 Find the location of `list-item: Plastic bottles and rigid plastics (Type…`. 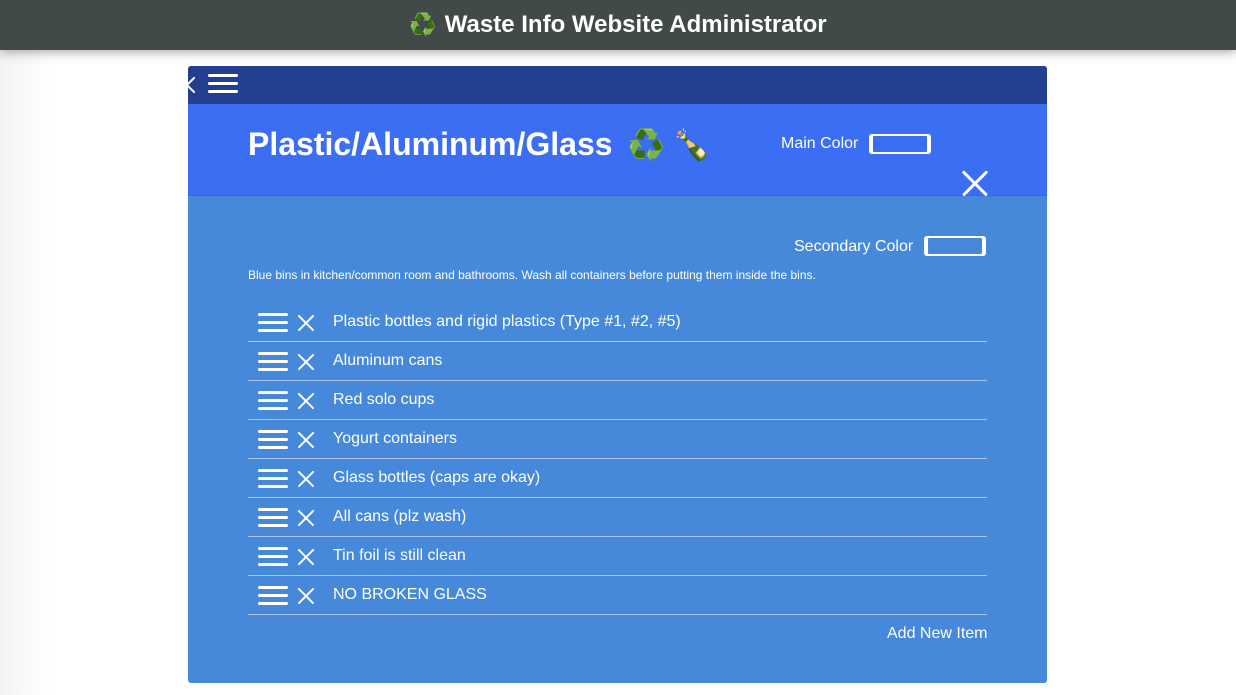

list-item: Plastic bottles and rigid plastics (Type… is located at coordinates (617, 322).